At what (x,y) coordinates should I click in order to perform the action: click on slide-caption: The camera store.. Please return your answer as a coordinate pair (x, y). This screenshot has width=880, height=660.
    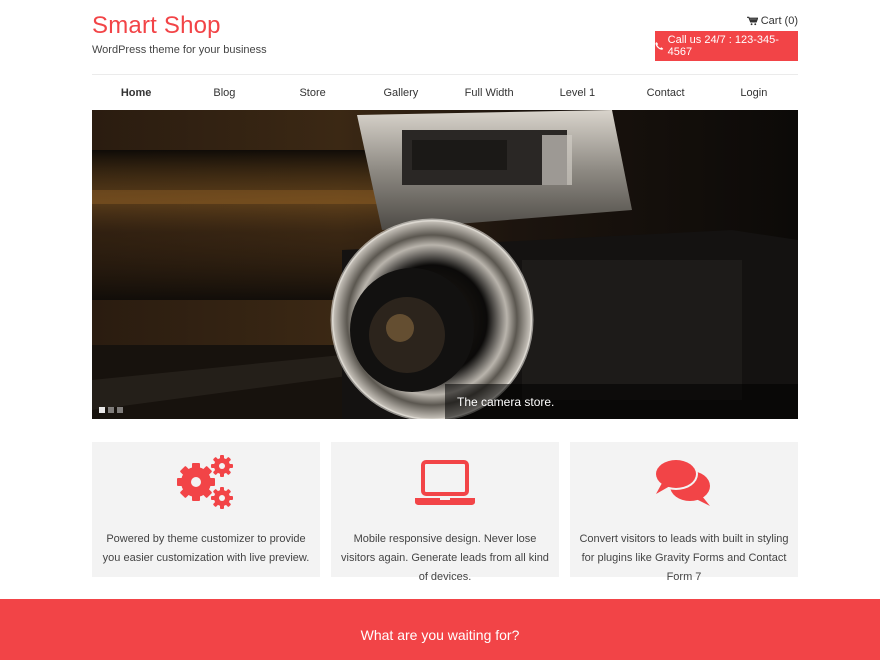
    Looking at the image, I should click on (621, 401).